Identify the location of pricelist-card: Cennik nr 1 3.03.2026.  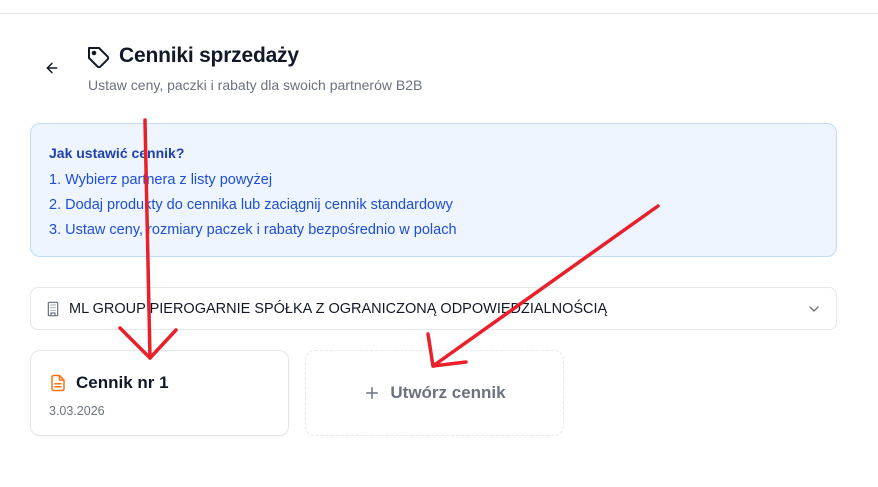
(159, 393).